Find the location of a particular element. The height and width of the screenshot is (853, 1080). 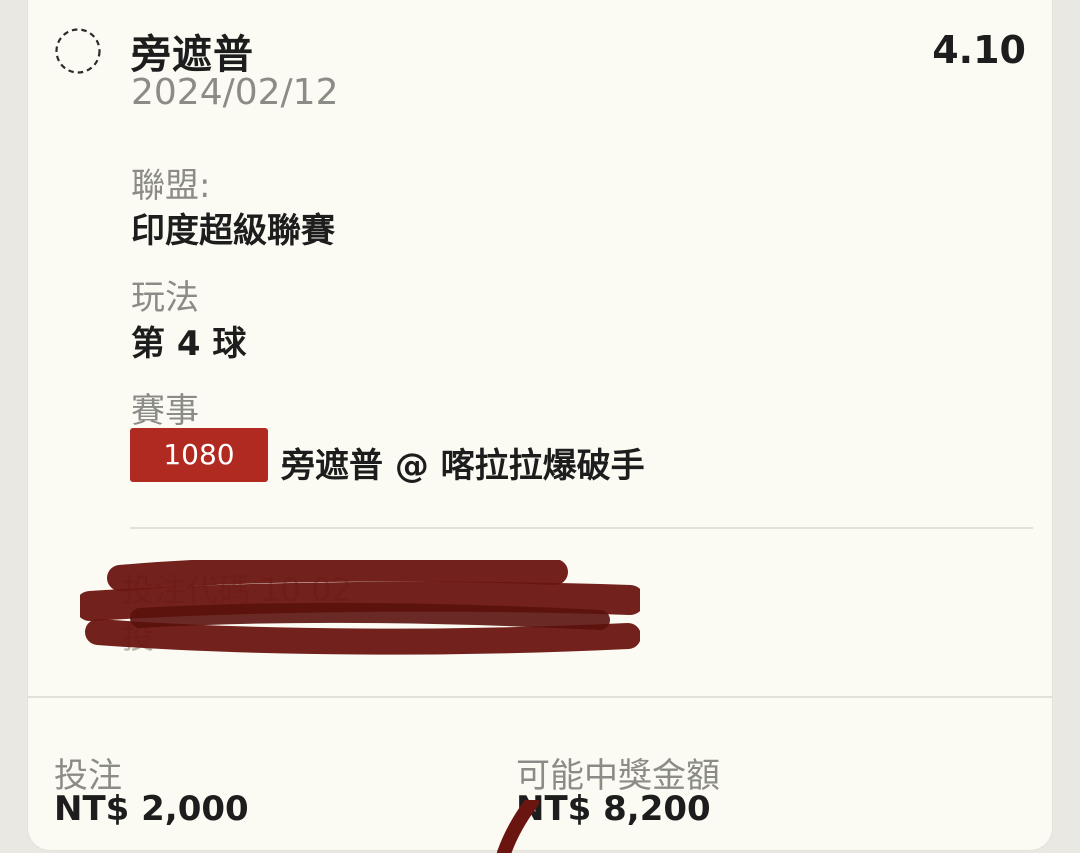

footer-divider is located at coordinates (540, 697).